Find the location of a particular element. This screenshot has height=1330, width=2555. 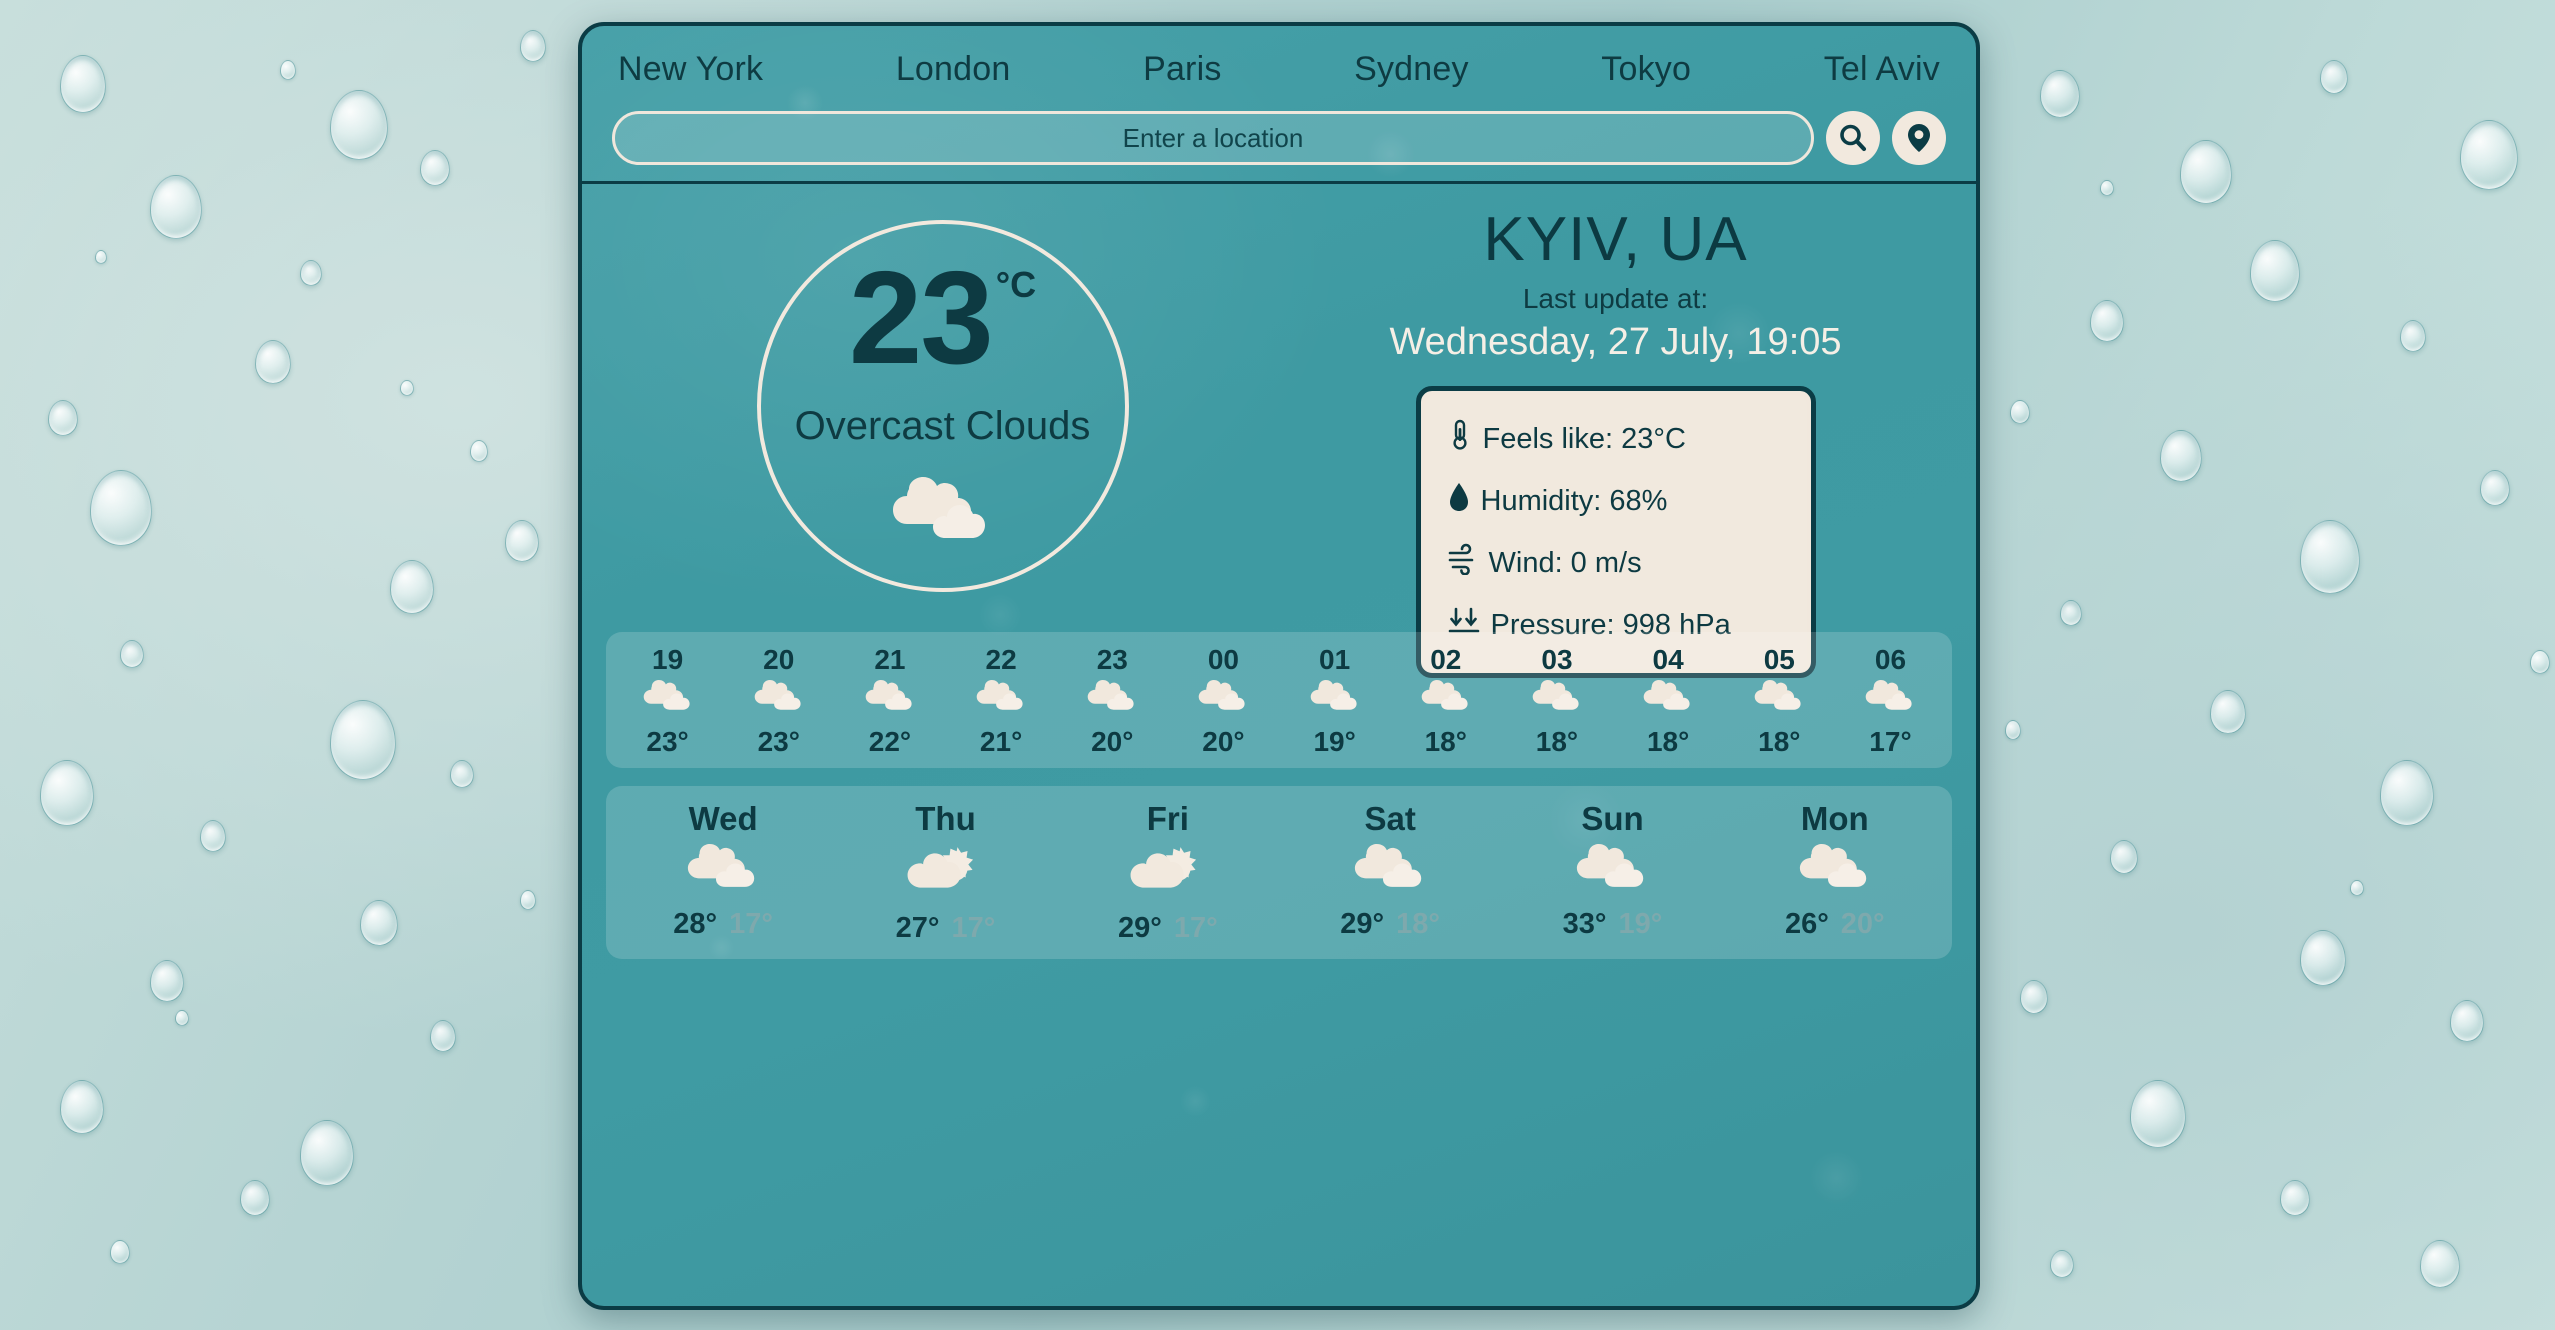

daily-cell: Mon 26° 20° is located at coordinates (1835, 873).